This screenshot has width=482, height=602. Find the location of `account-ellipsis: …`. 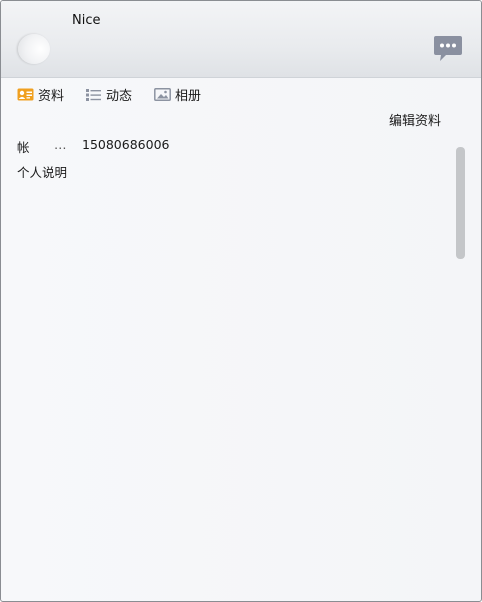

account-ellipsis: … is located at coordinates (60, 144).